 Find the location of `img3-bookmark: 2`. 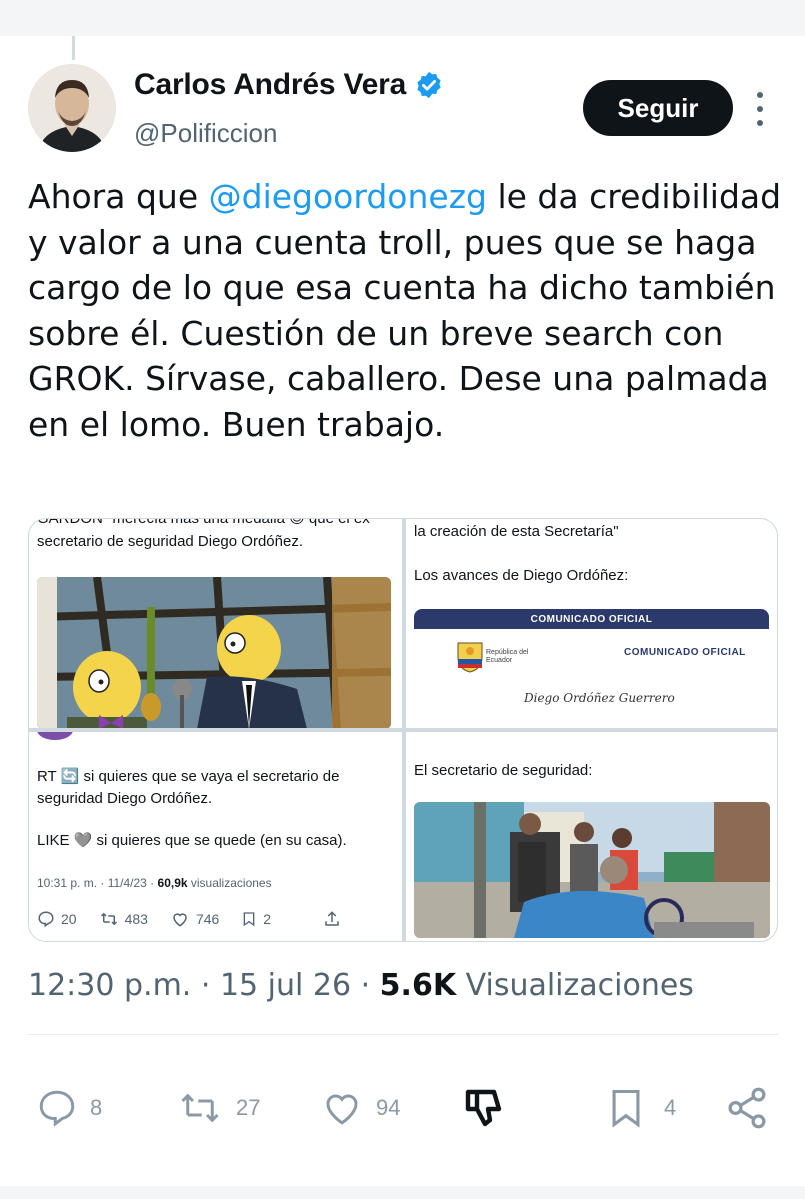

img3-bookmark: 2 is located at coordinates (256, 919).